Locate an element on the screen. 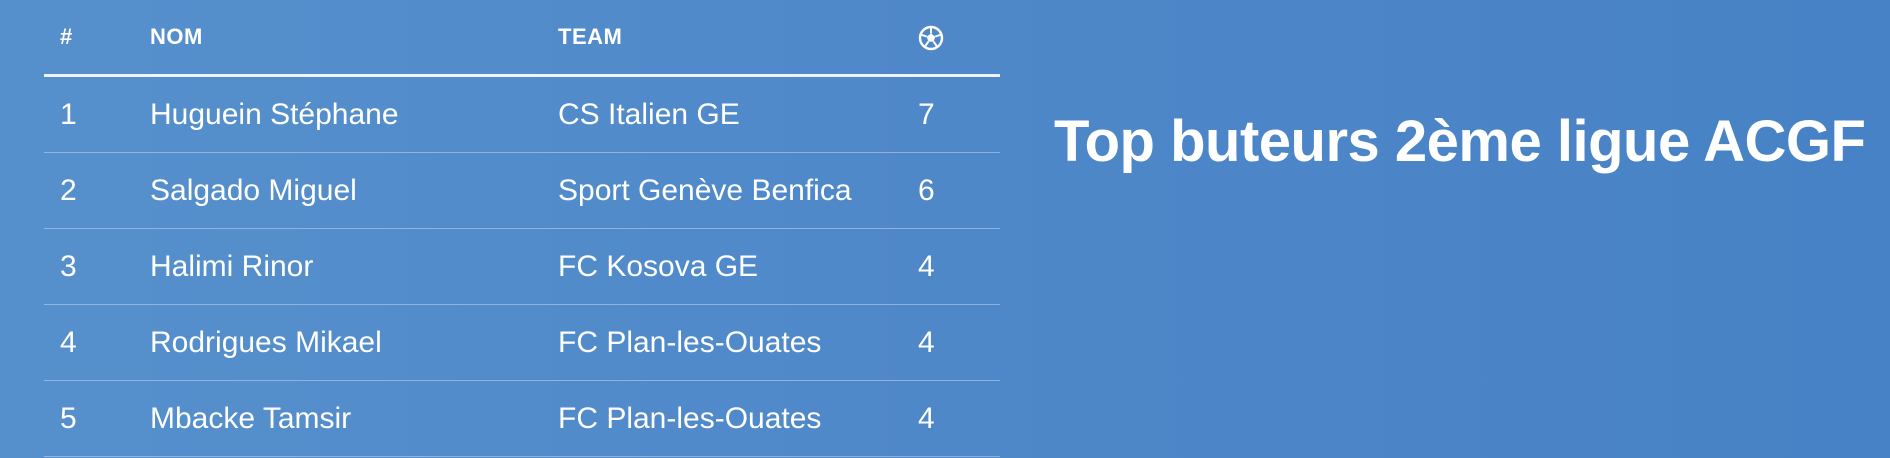 This screenshot has width=1890, height=458. header-goals is located at coordinates (959, 38).